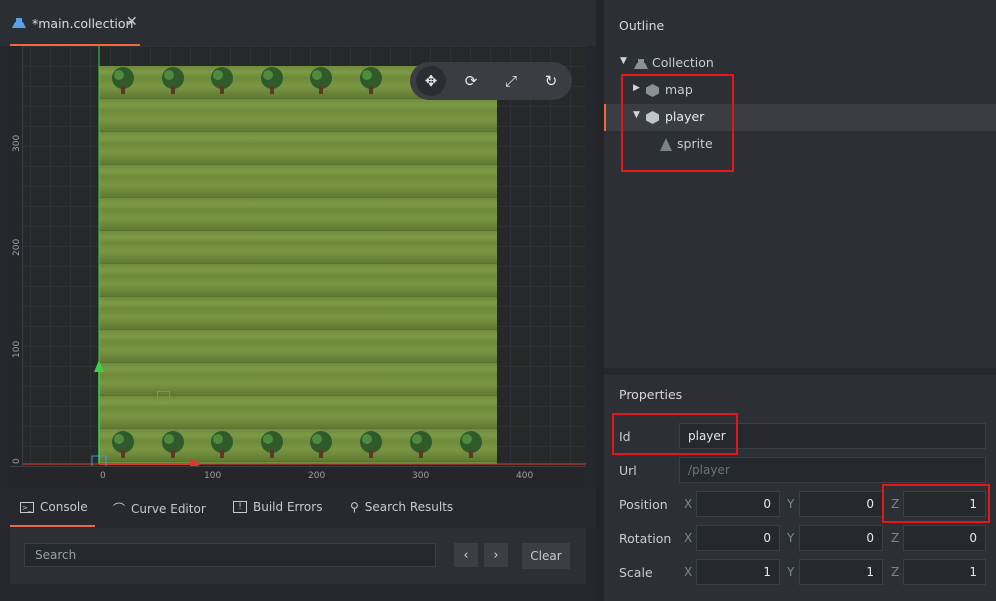 The height and width of the screenshot is (601, 996). What do you see at coordinates (511, 81) in the screenshot?
I see `scale-tool-icon: ⤢` at bounding box center [511, 81].